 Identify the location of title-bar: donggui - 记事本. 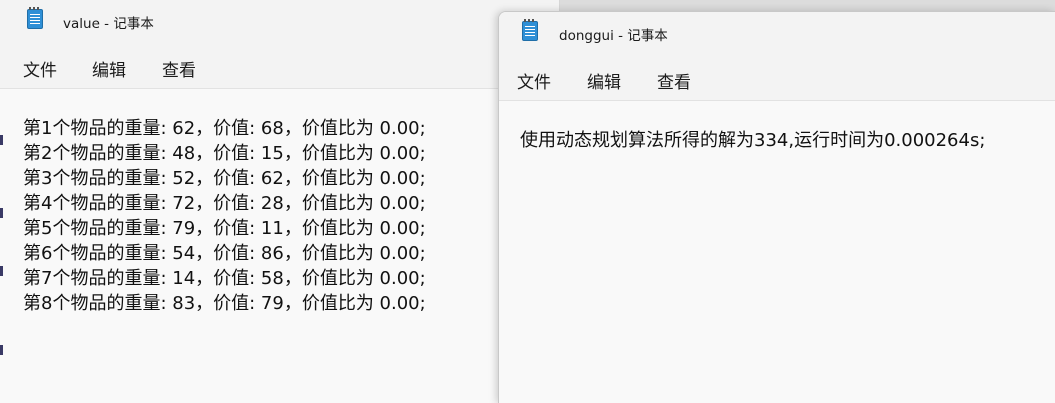
(777, 32).